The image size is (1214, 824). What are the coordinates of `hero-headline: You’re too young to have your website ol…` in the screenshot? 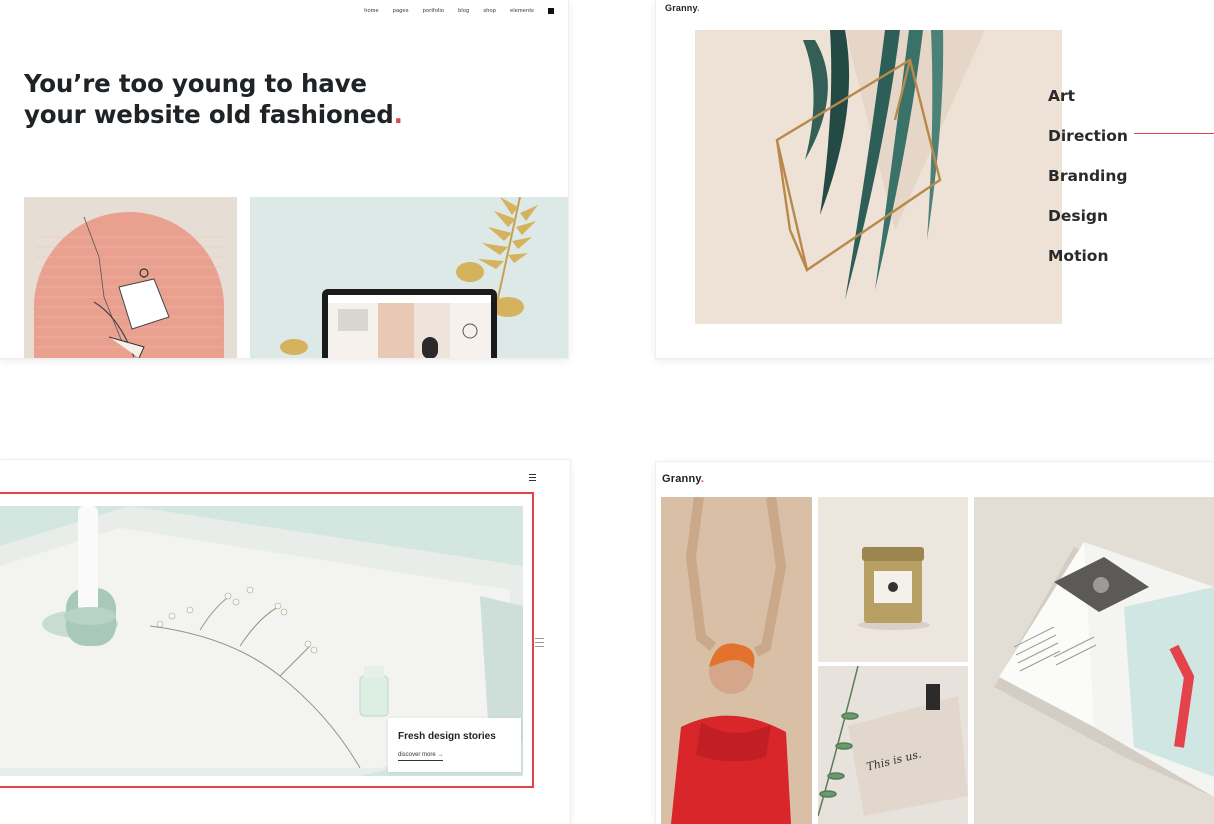 It's located at (213, 99).